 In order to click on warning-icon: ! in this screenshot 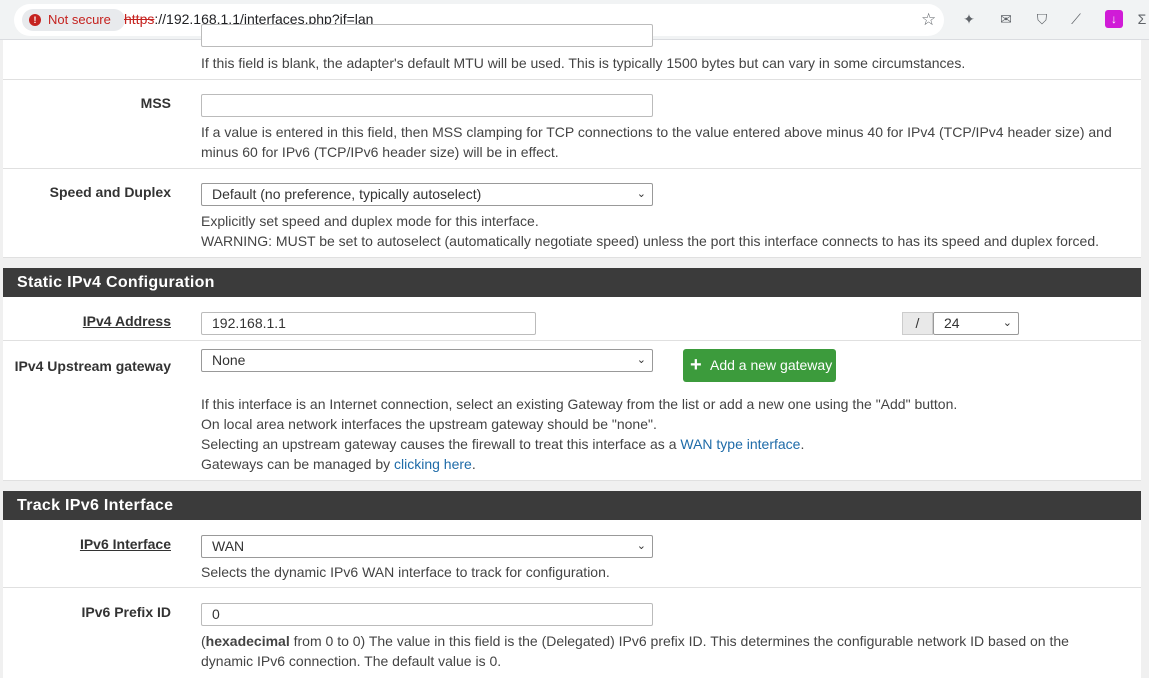, I will do `click(35, 20)`.